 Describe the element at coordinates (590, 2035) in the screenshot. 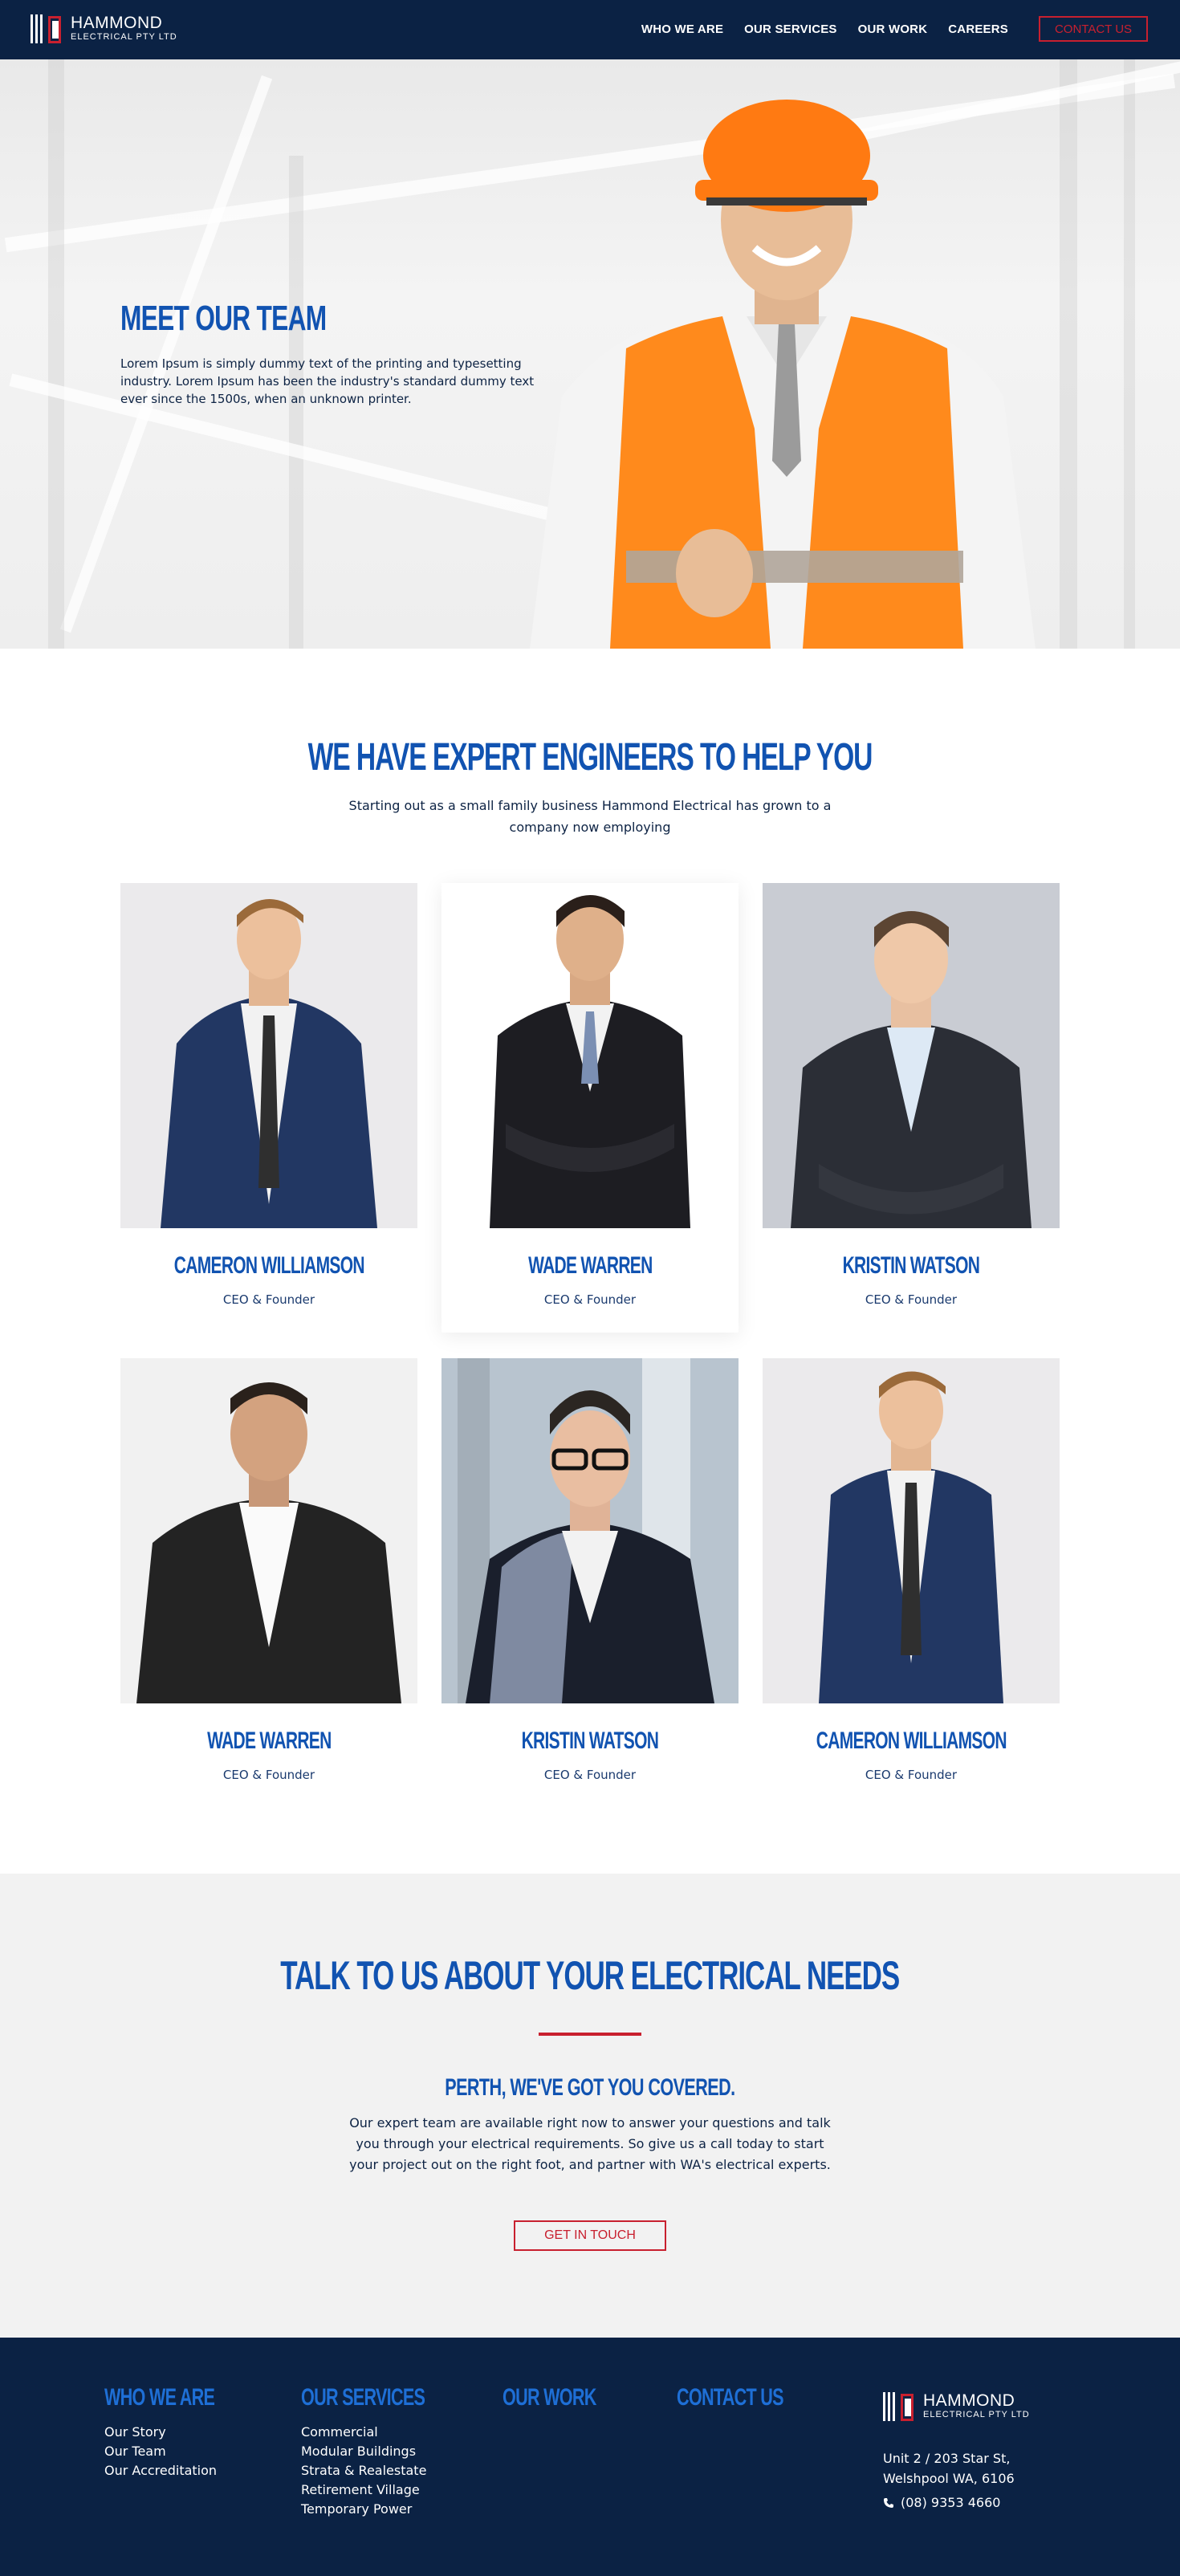

I see `heading-divider` at that location.